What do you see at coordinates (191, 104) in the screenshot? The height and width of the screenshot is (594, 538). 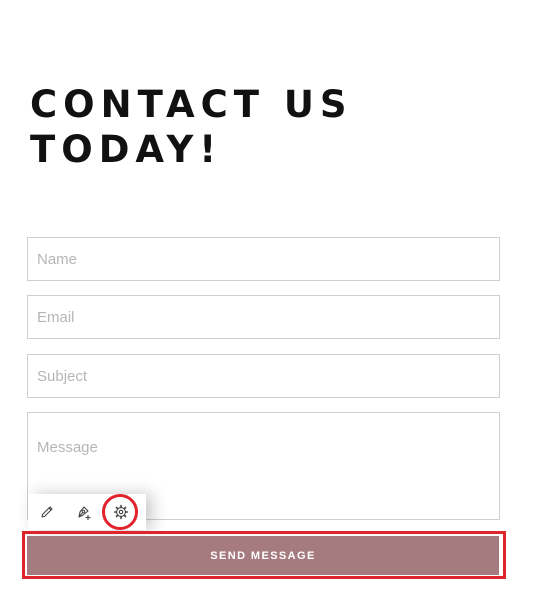 I see `title-line-1: CONTACT US` at bounding box center [191, 104].